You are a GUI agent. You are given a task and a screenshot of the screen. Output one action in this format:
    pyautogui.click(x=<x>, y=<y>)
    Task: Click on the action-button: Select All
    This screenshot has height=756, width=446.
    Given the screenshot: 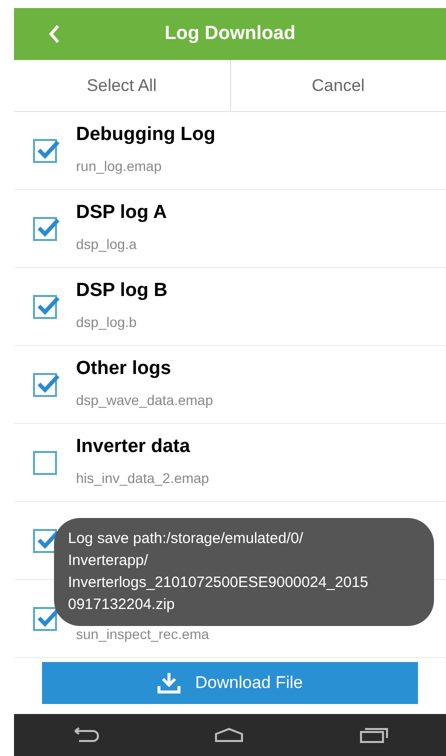 What is the action you would take?
    pyautogui.click(x=121, y=85)
    